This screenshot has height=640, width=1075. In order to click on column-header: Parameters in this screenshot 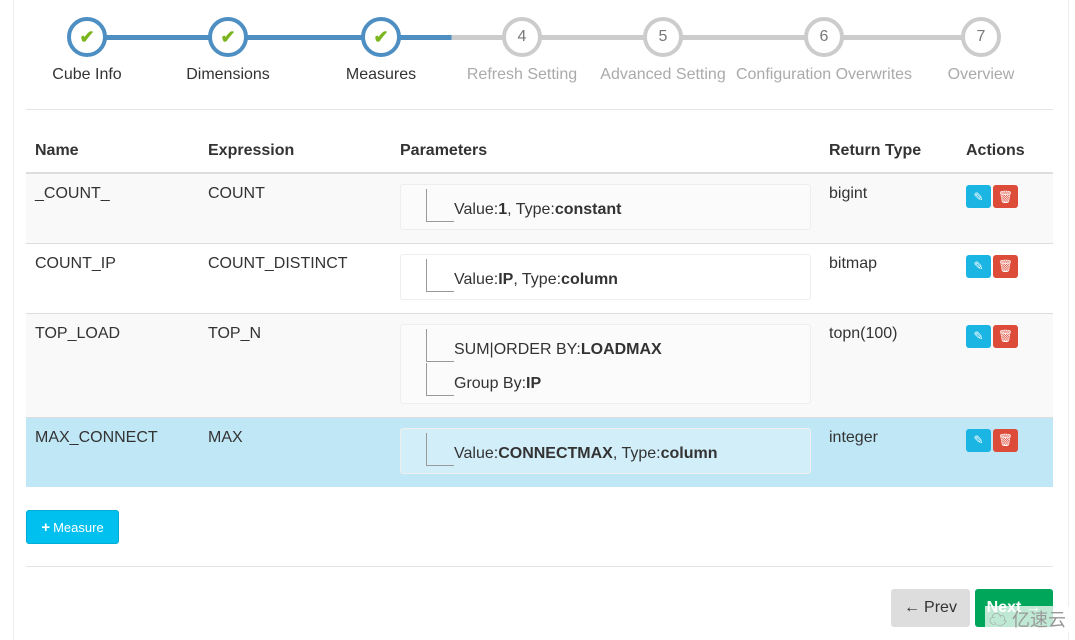, I will do `click(605, 152)`.